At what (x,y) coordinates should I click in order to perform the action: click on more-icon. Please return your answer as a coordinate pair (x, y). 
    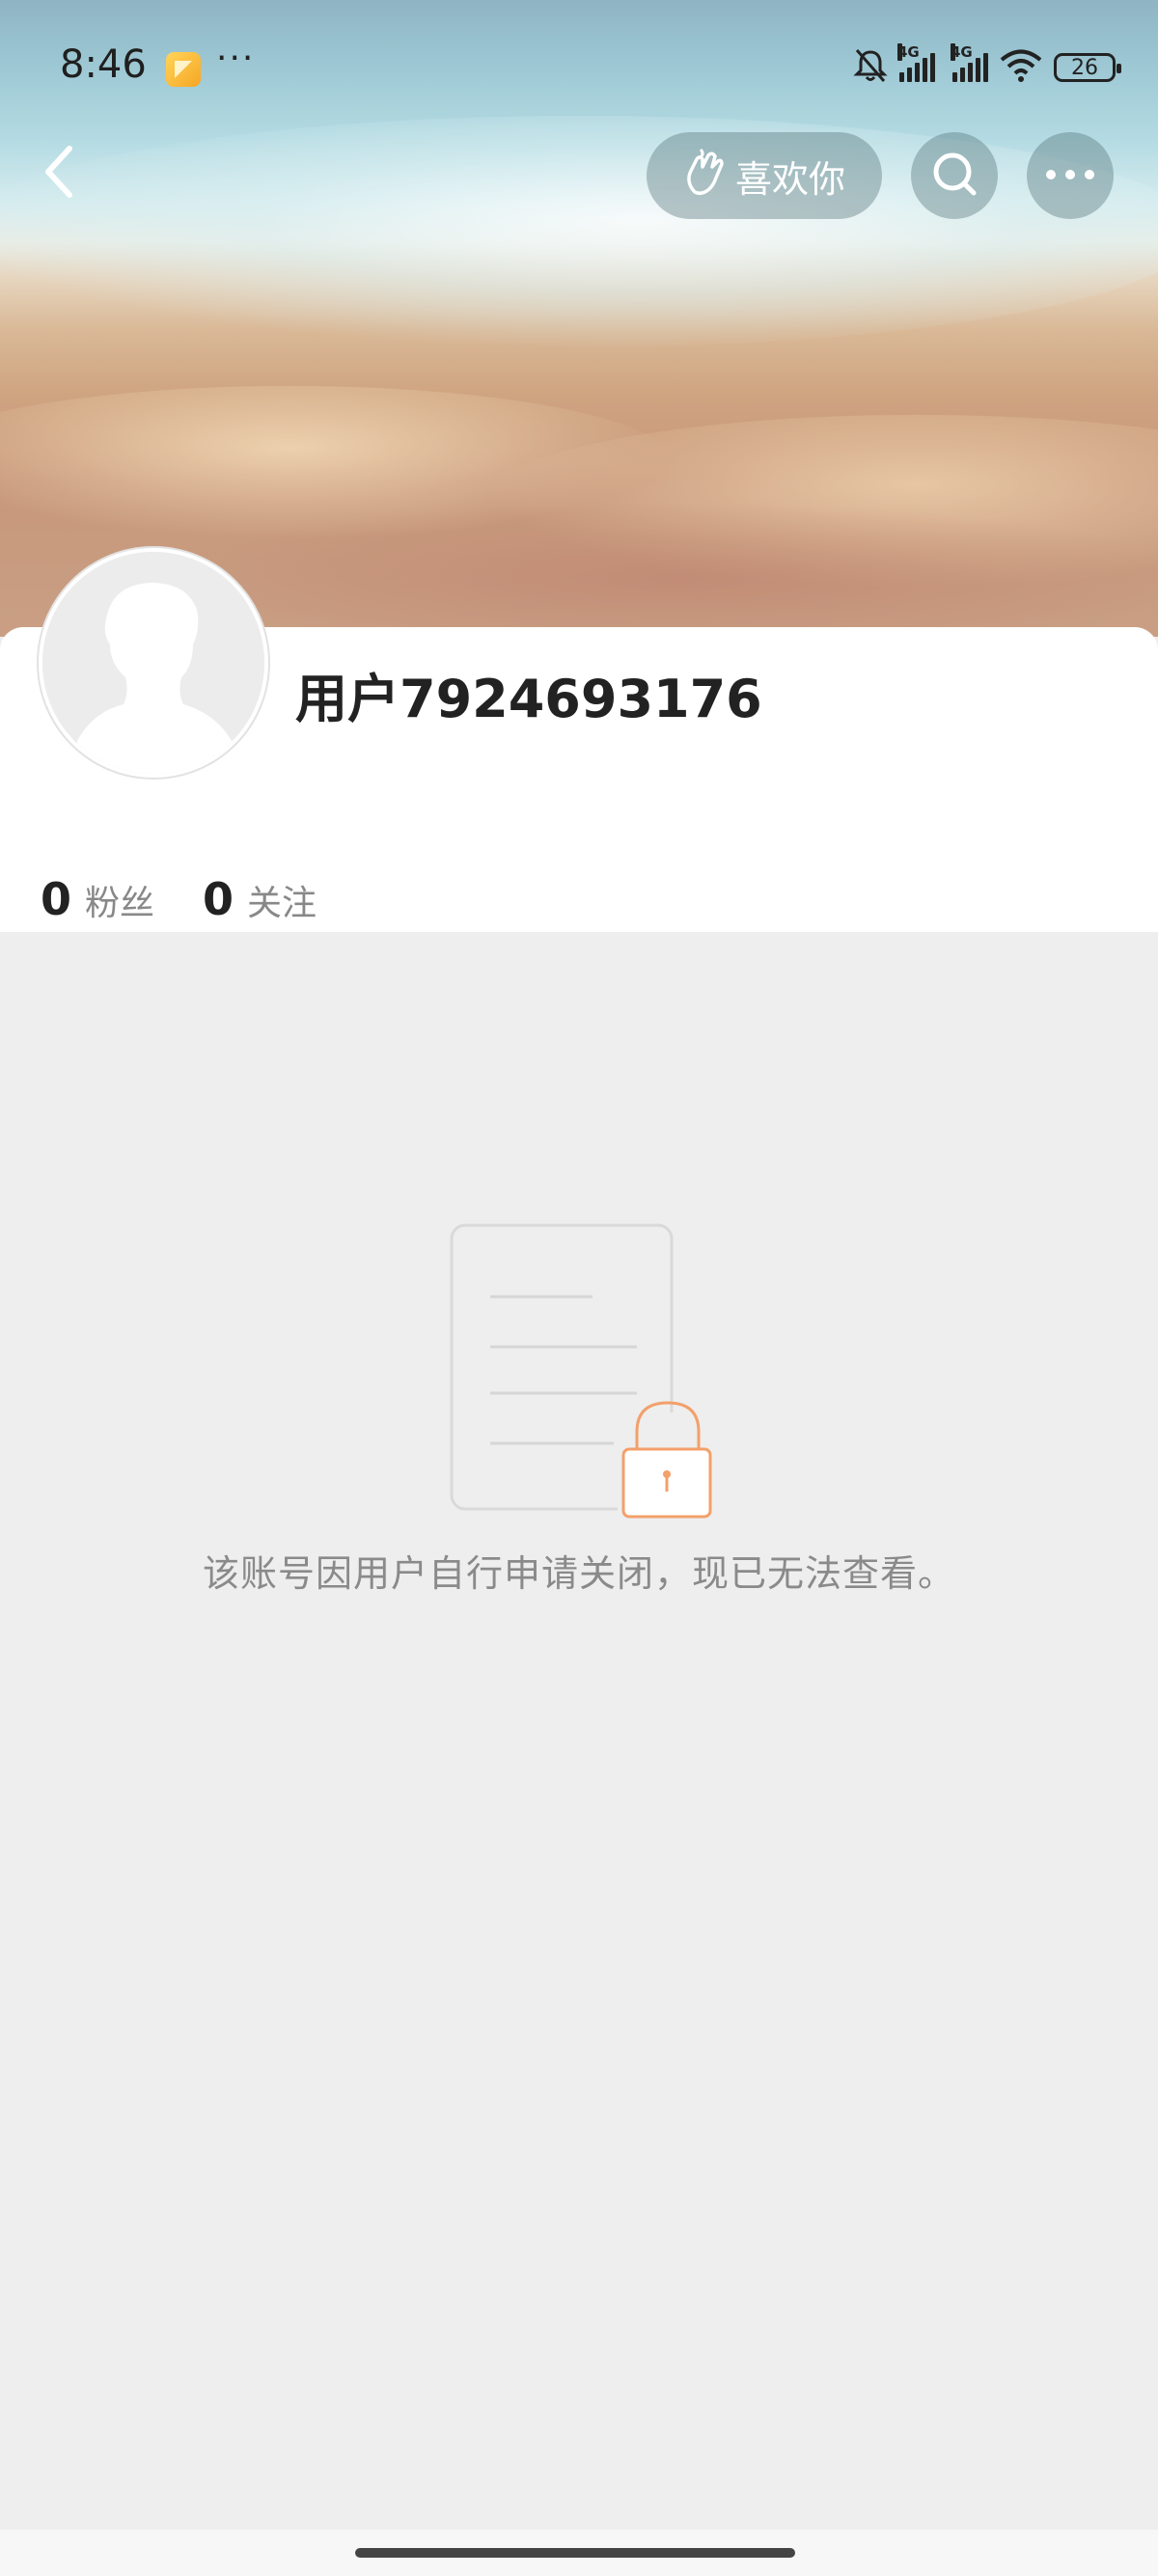
    Looking at the image, I should click on (1070, 176).